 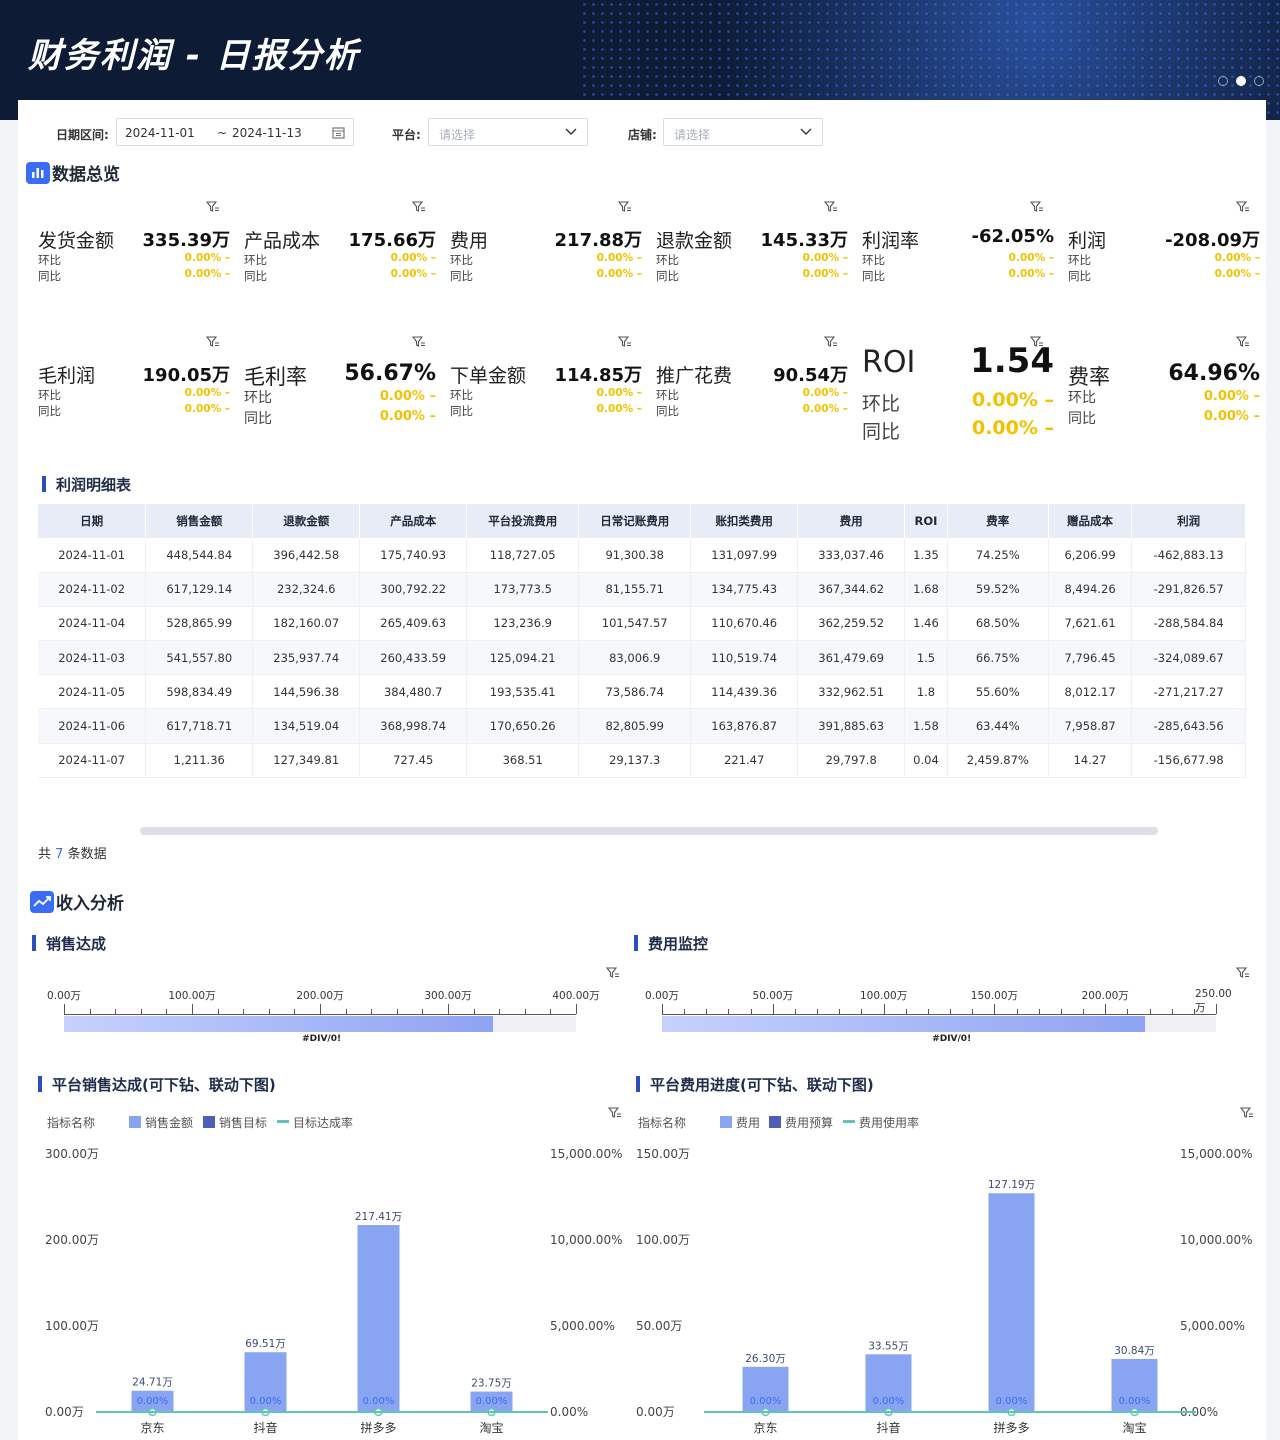 What do you see at coordinates (508, 132) in the screenshot?
I see `platform-select: 请选择` at bounding box center [508, 132].